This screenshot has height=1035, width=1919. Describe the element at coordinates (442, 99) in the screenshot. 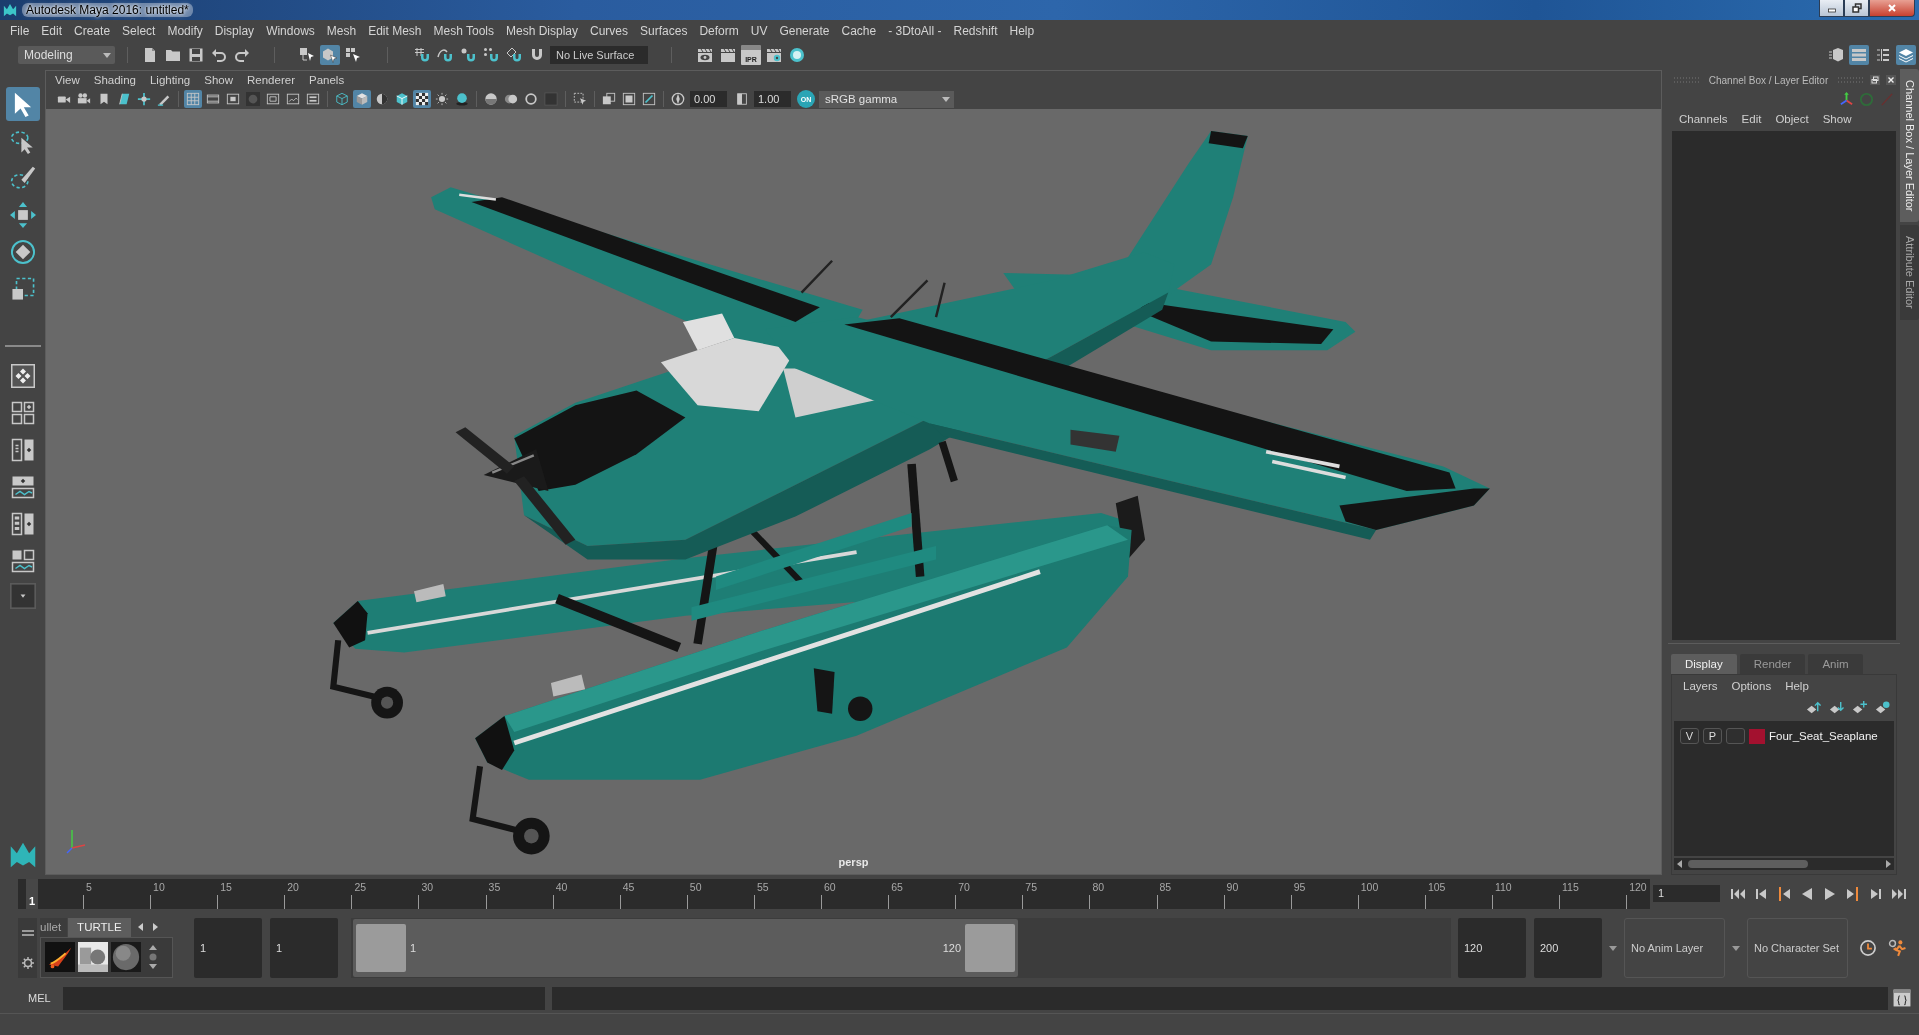

I see `sun-icon` at that location.